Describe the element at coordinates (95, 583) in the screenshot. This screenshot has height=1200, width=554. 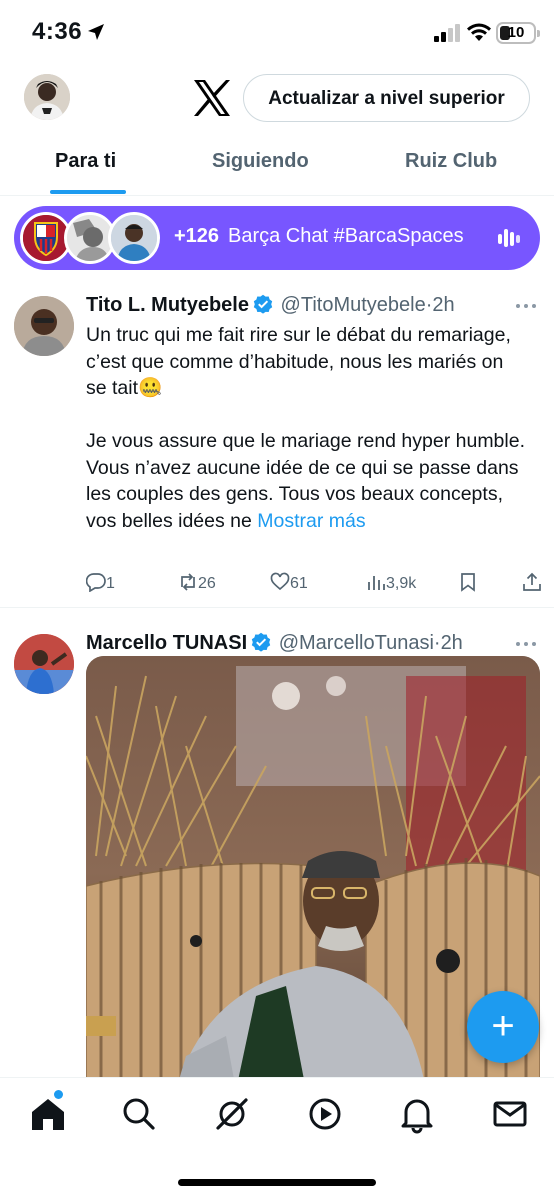
I see `reply-icon` at that location.